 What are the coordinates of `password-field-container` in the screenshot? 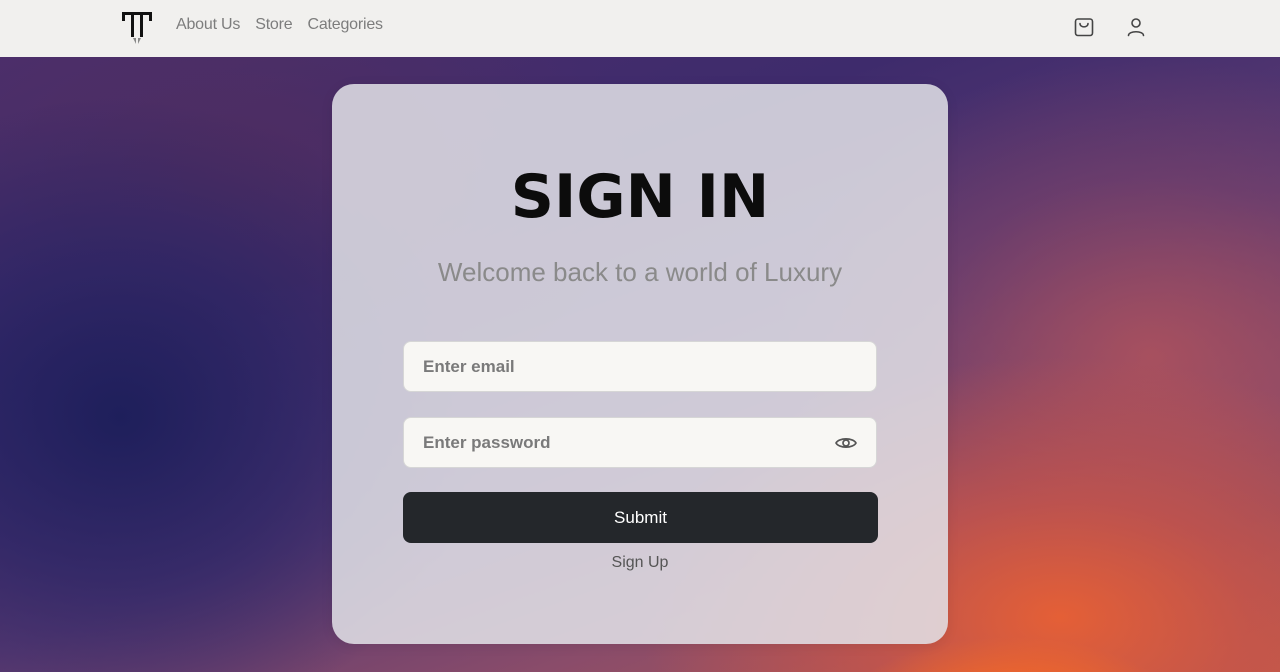 It's located at (640, 442).